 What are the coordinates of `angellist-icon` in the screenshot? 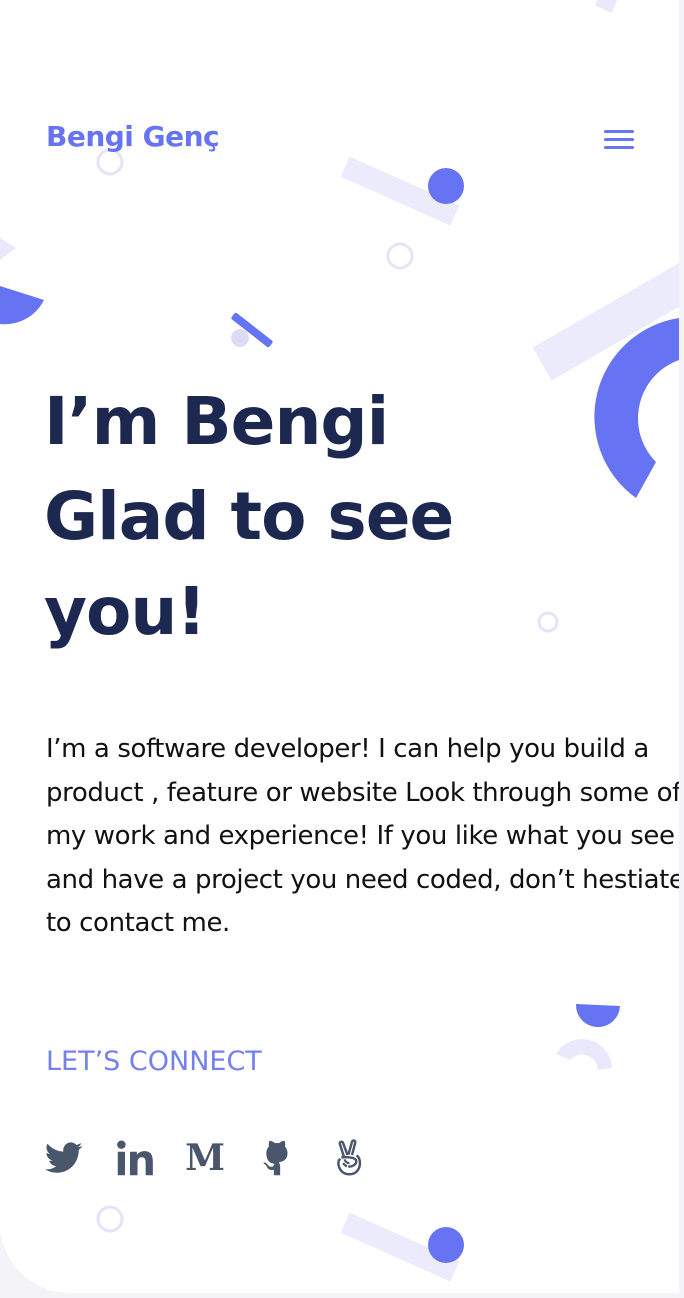 It's located at (349, 1158).